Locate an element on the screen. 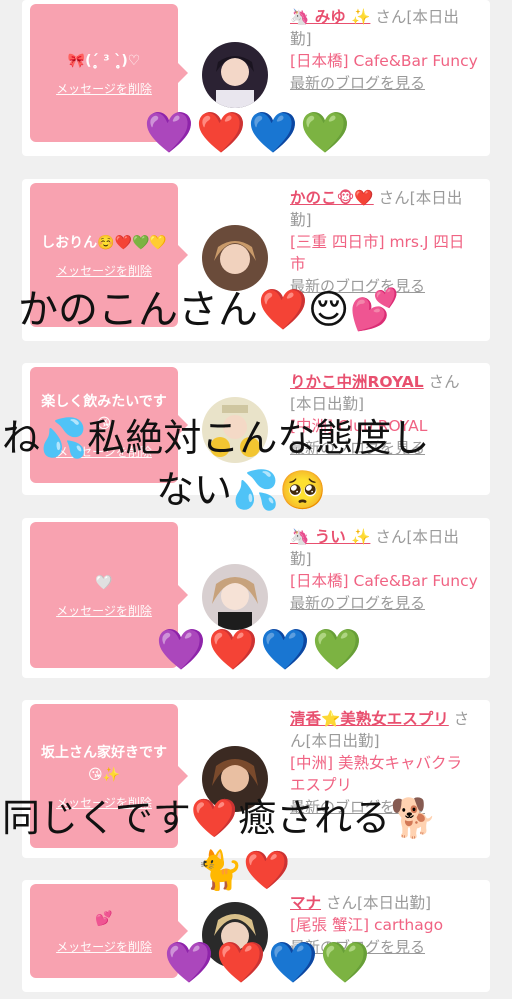 This screenshot has width=512, height=999. overlay-caption-line: かのこんさん❤️😌💕 is located at coordinates (209, 310).